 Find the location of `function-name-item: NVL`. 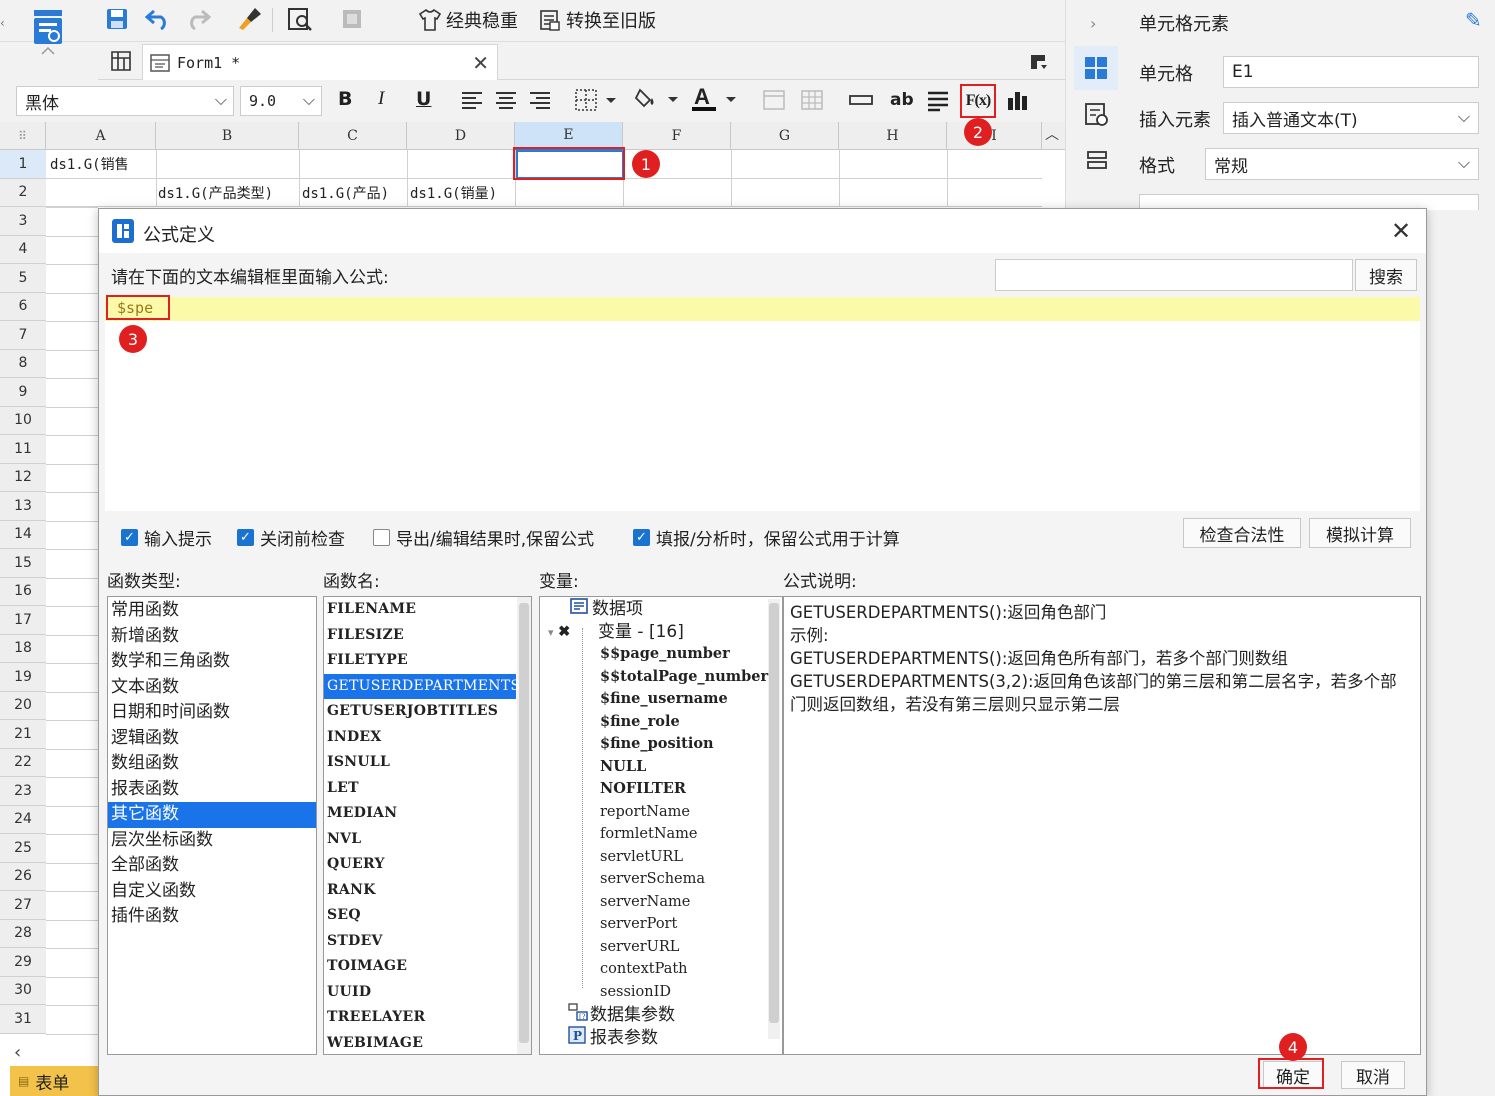

function-name-item: NVL is located at coordinates (420, 840).